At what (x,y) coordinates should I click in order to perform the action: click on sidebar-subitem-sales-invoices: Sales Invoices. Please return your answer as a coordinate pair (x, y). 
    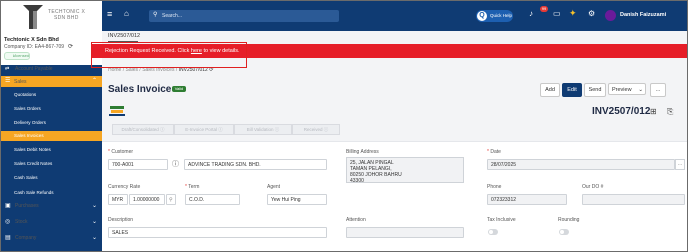
    Looking at the image, I should click on (51, 136).